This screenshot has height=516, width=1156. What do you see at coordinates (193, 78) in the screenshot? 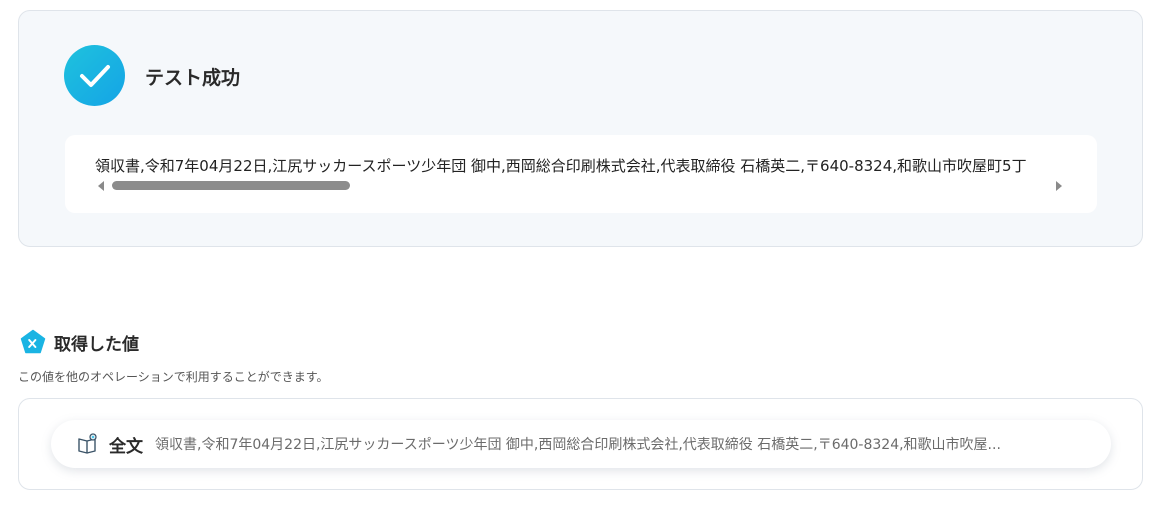
I see `test-result-title: テスト成功` at bounding box center [193, 78].